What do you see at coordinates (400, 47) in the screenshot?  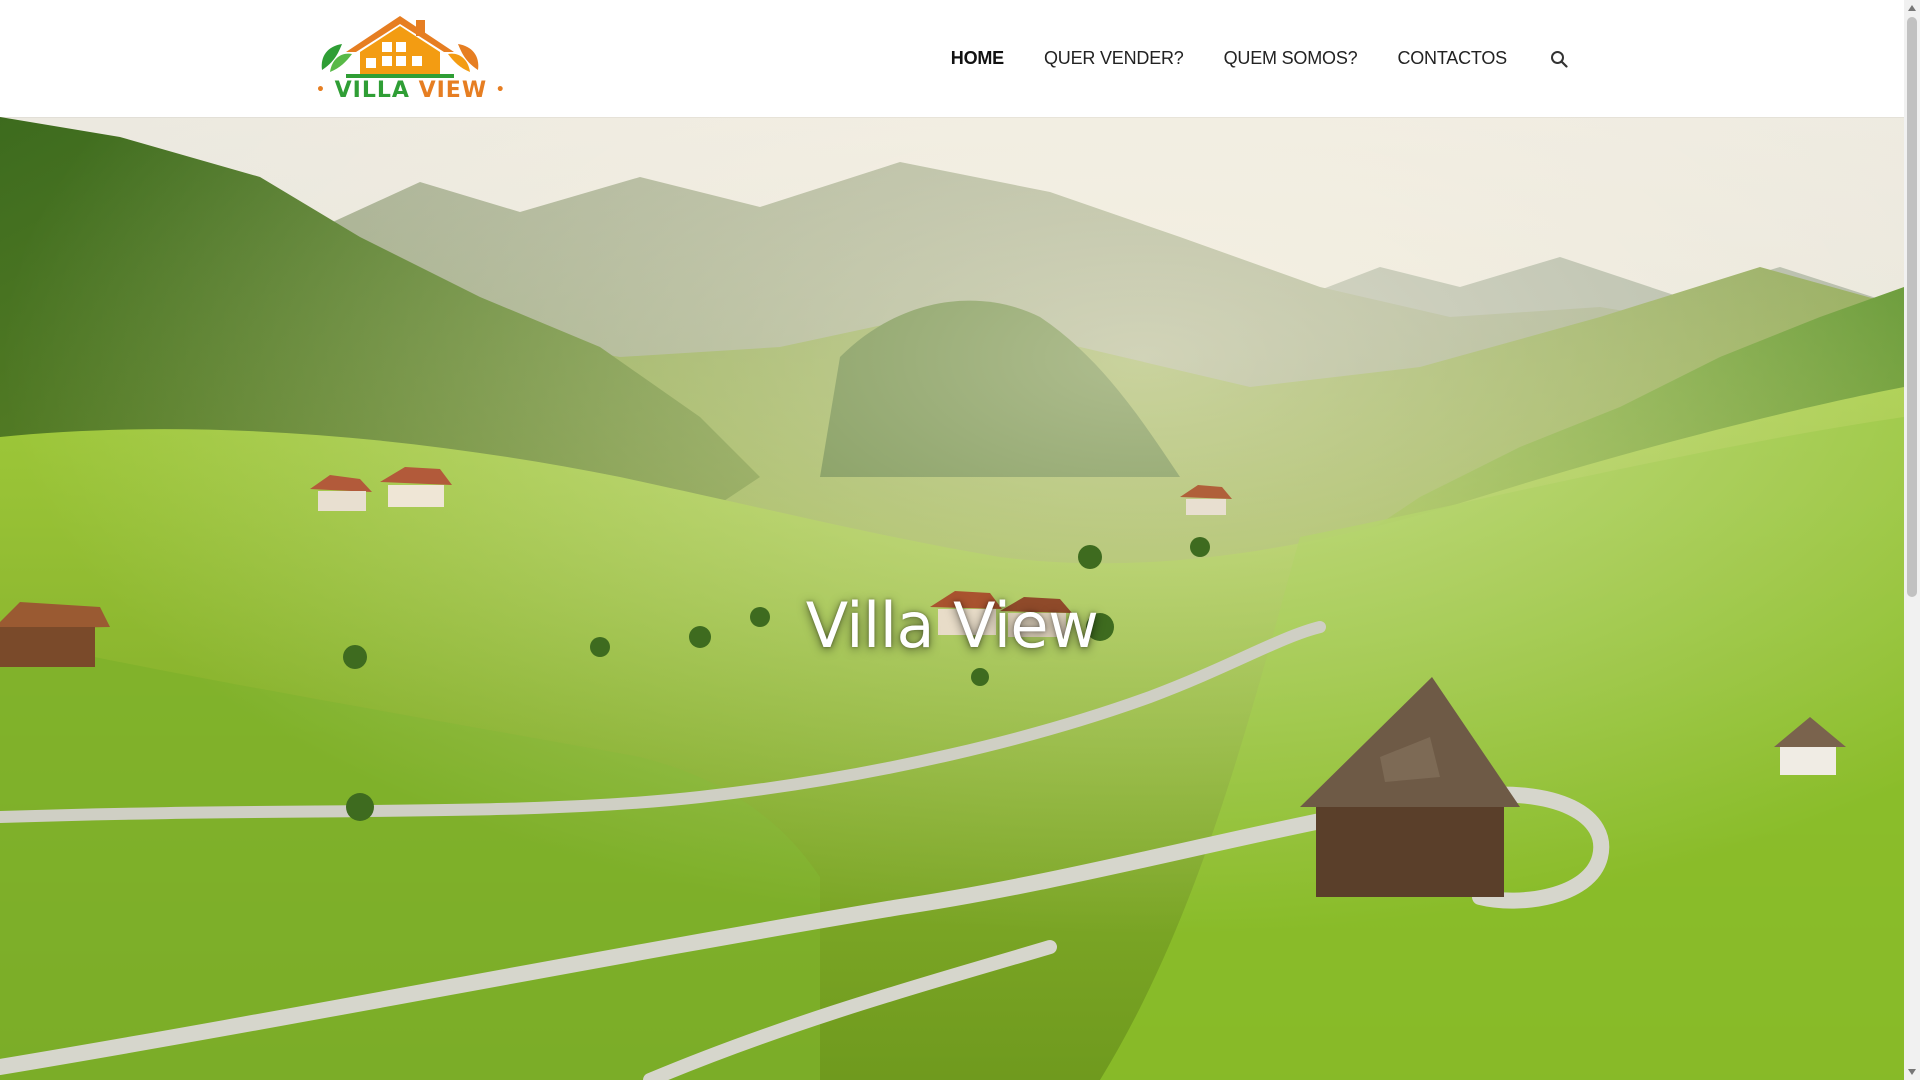 I see `house-logo-icon` at bounding box center [400, 47].